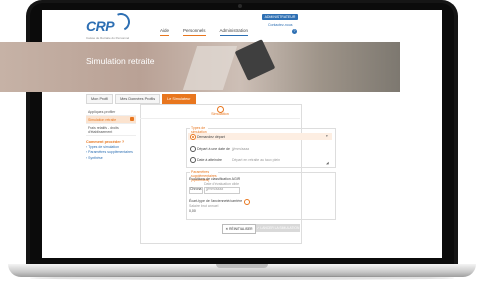 The height and width of the screenshot is (282, 483). Describe the element at coordinates (138, 99) in the screenshot. I see `tab-donnees-profils: Mes Données Profils` at that location.